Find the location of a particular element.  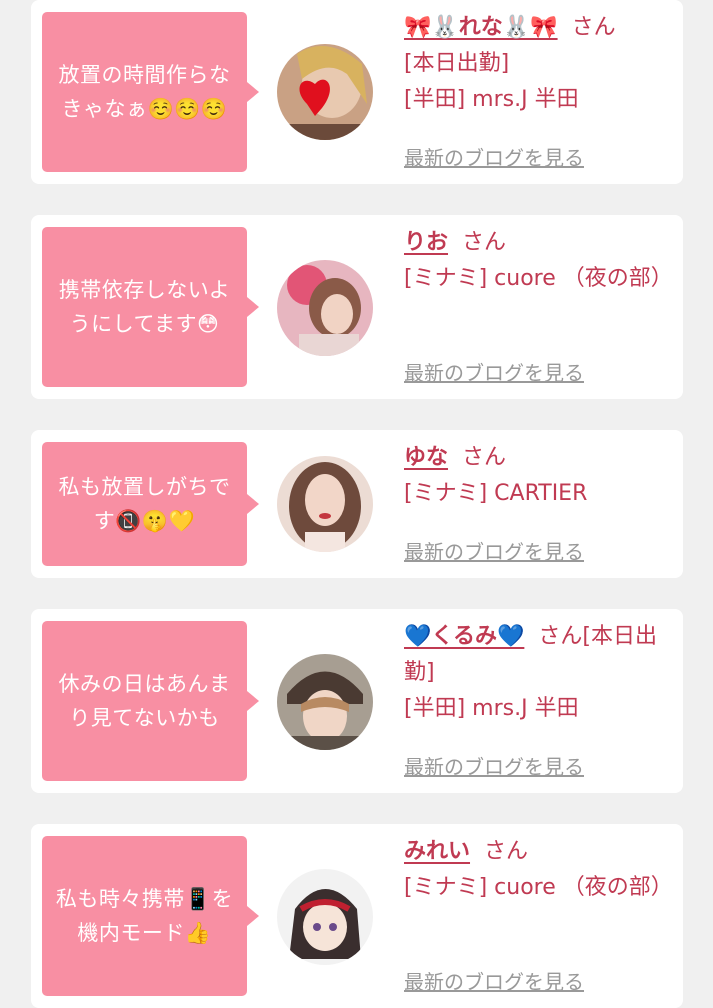

status-text: [本日出勤] is located at coordinates (457, 63).